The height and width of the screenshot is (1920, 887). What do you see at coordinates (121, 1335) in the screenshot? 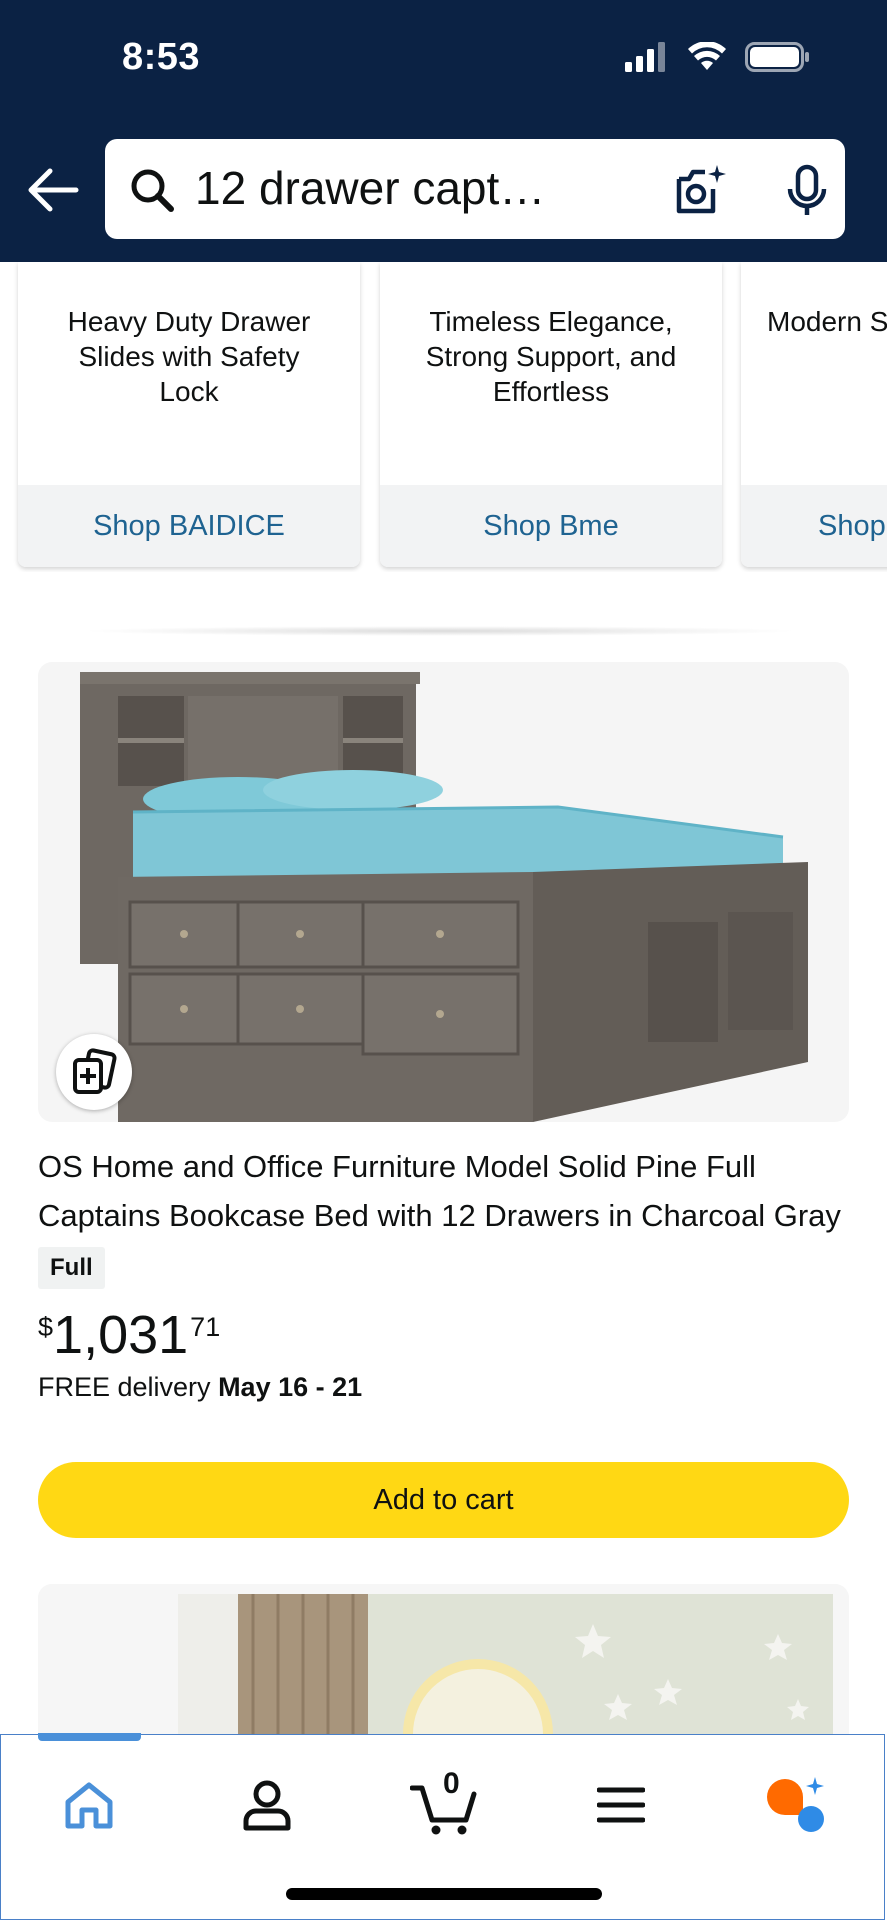
I see `price-whole: 1,031` at bounding box center [121, 1335].